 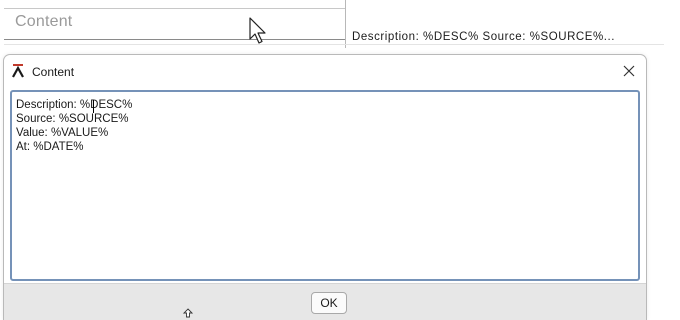 What do you see at coordinates (257, 30) in the screenshot?
I see `mouse-pointer-icon` at bounding box center [257, 30].